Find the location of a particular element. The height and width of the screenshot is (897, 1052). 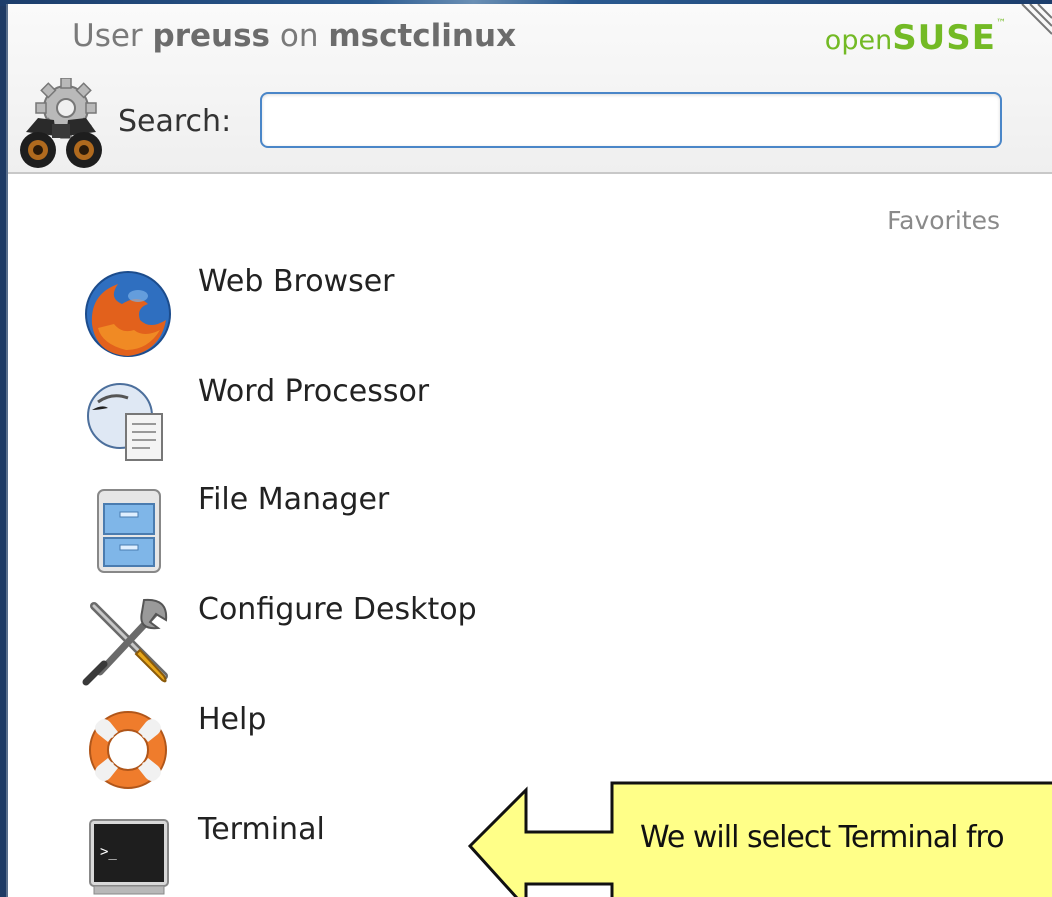

favorite-configure-desktop: Configure Desktop is located at coordinates (358, 642).